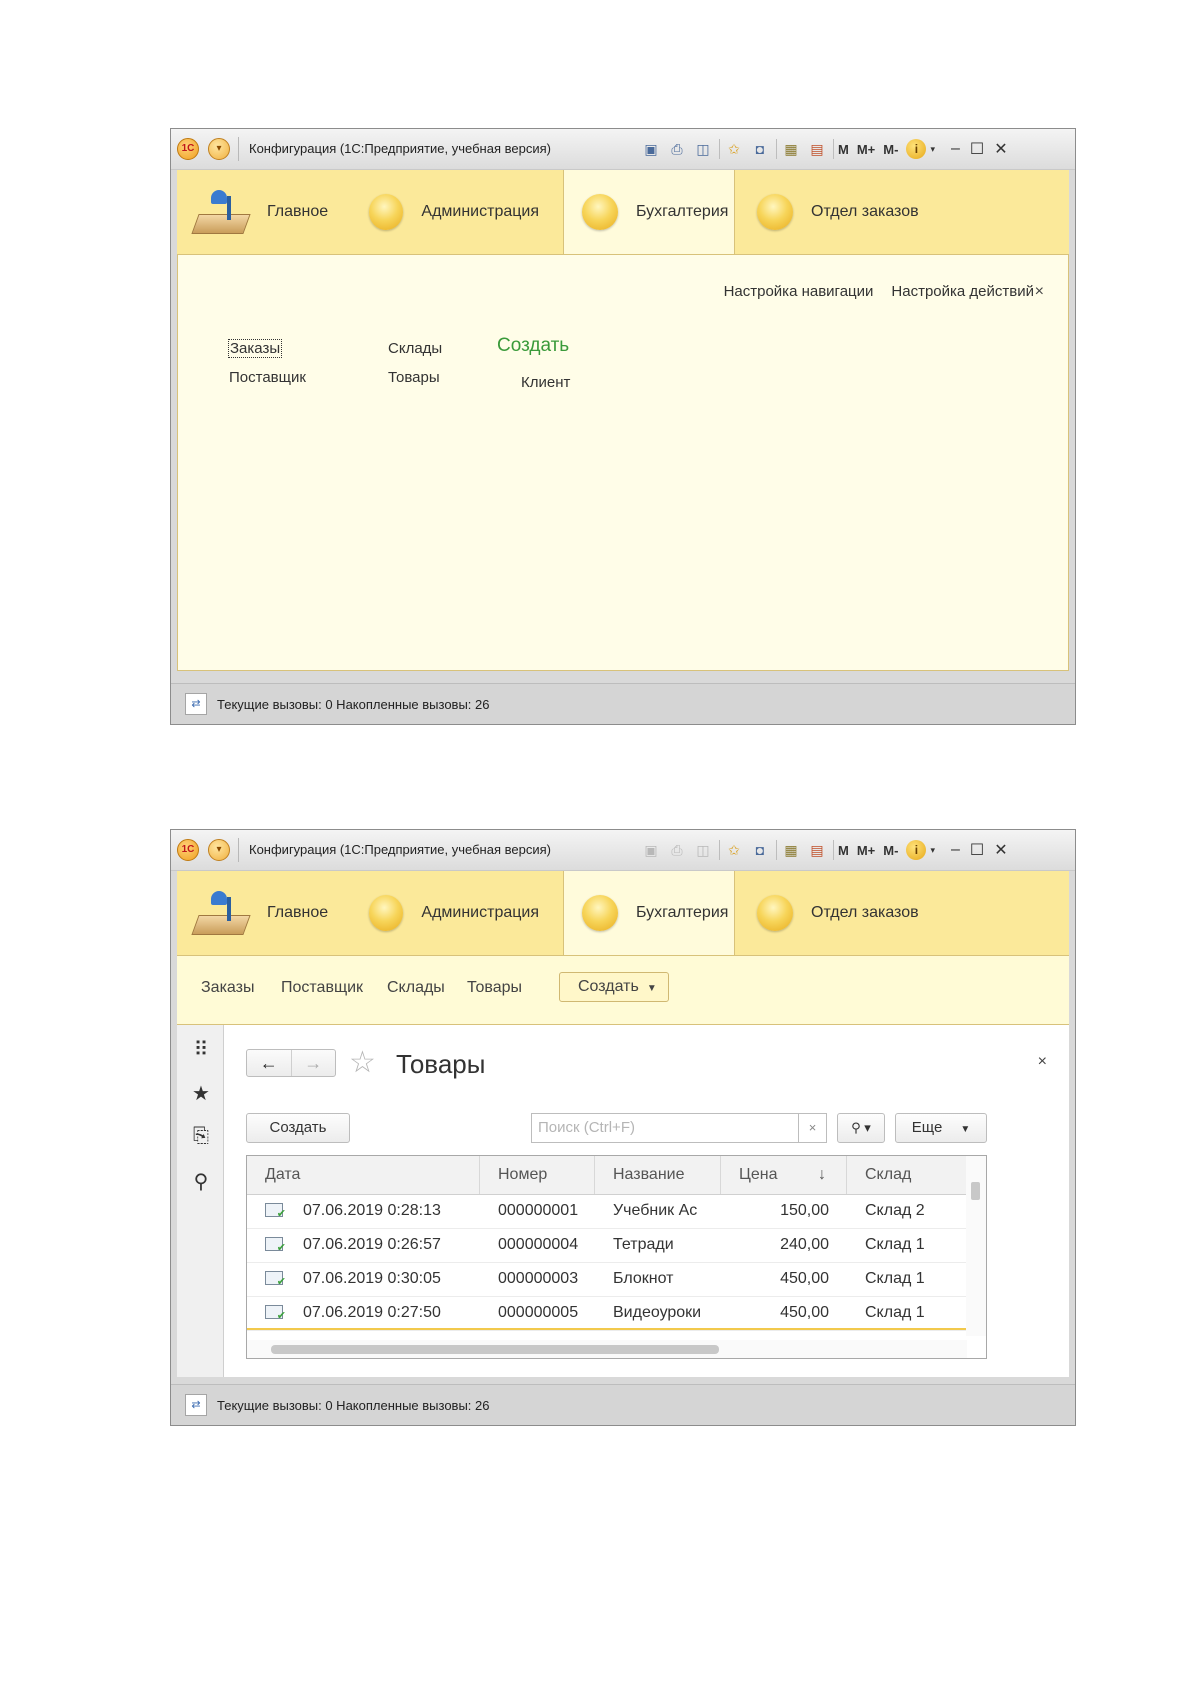  I want to click on horizontal-scrollbar, so click(607, 1349).